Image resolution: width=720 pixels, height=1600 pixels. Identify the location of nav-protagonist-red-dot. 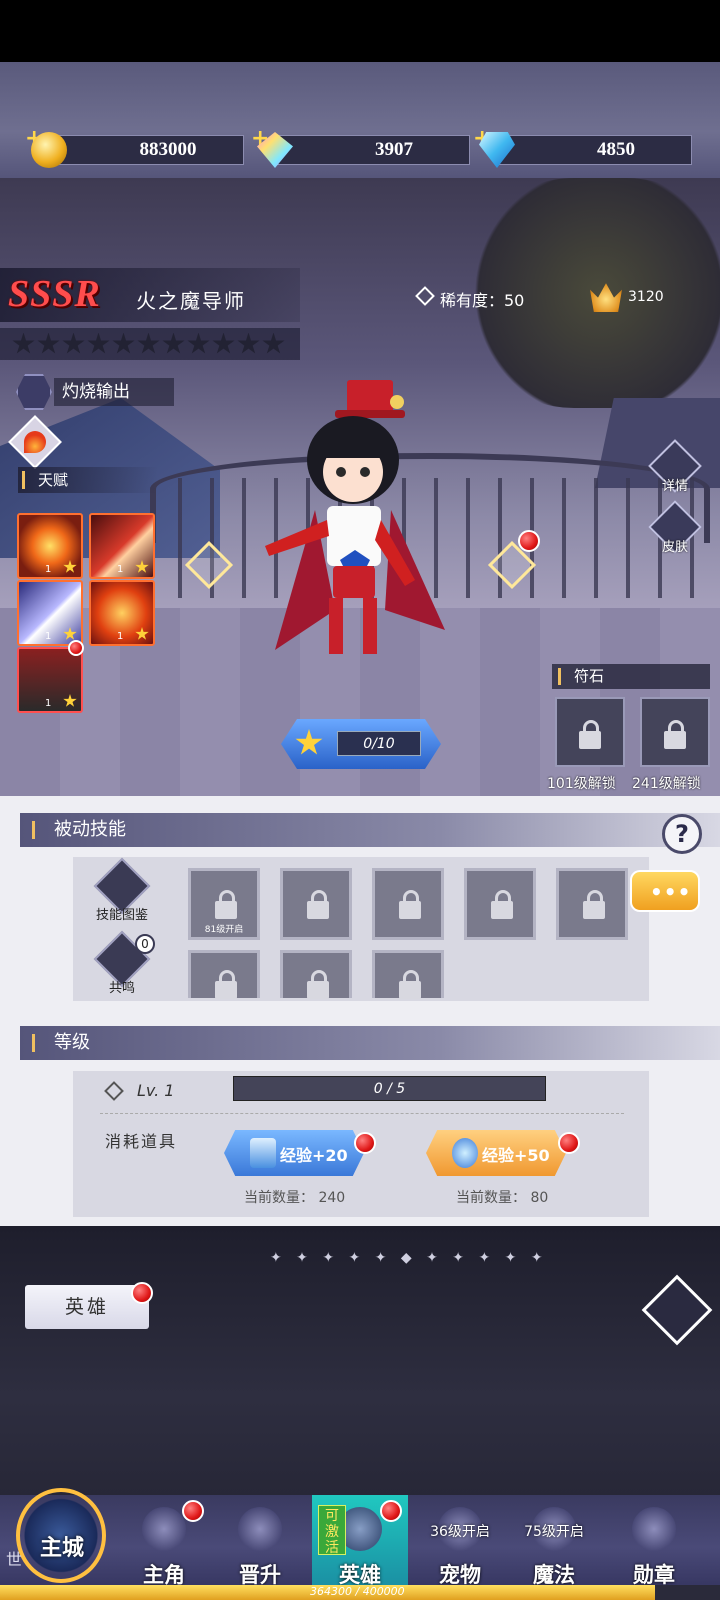
(193, 1511).